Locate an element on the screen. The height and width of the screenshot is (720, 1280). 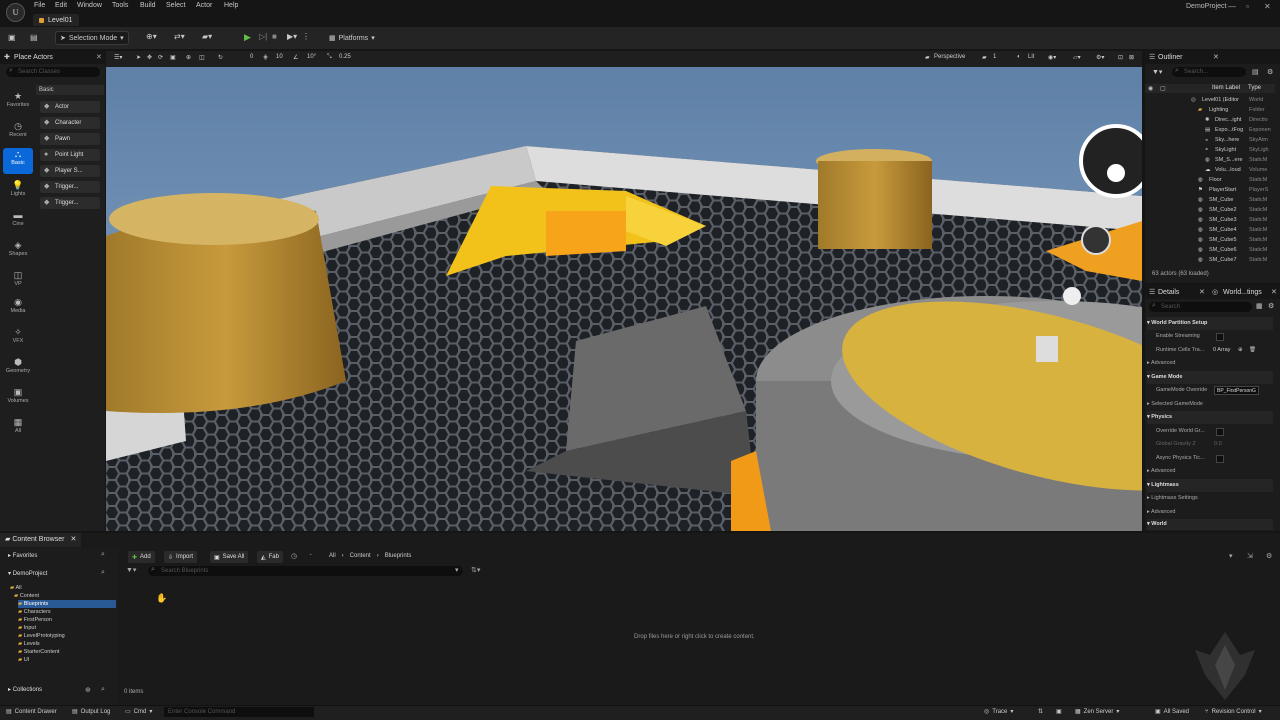
sort-icon: ⇅▾ is located at coordinates (475, 570).